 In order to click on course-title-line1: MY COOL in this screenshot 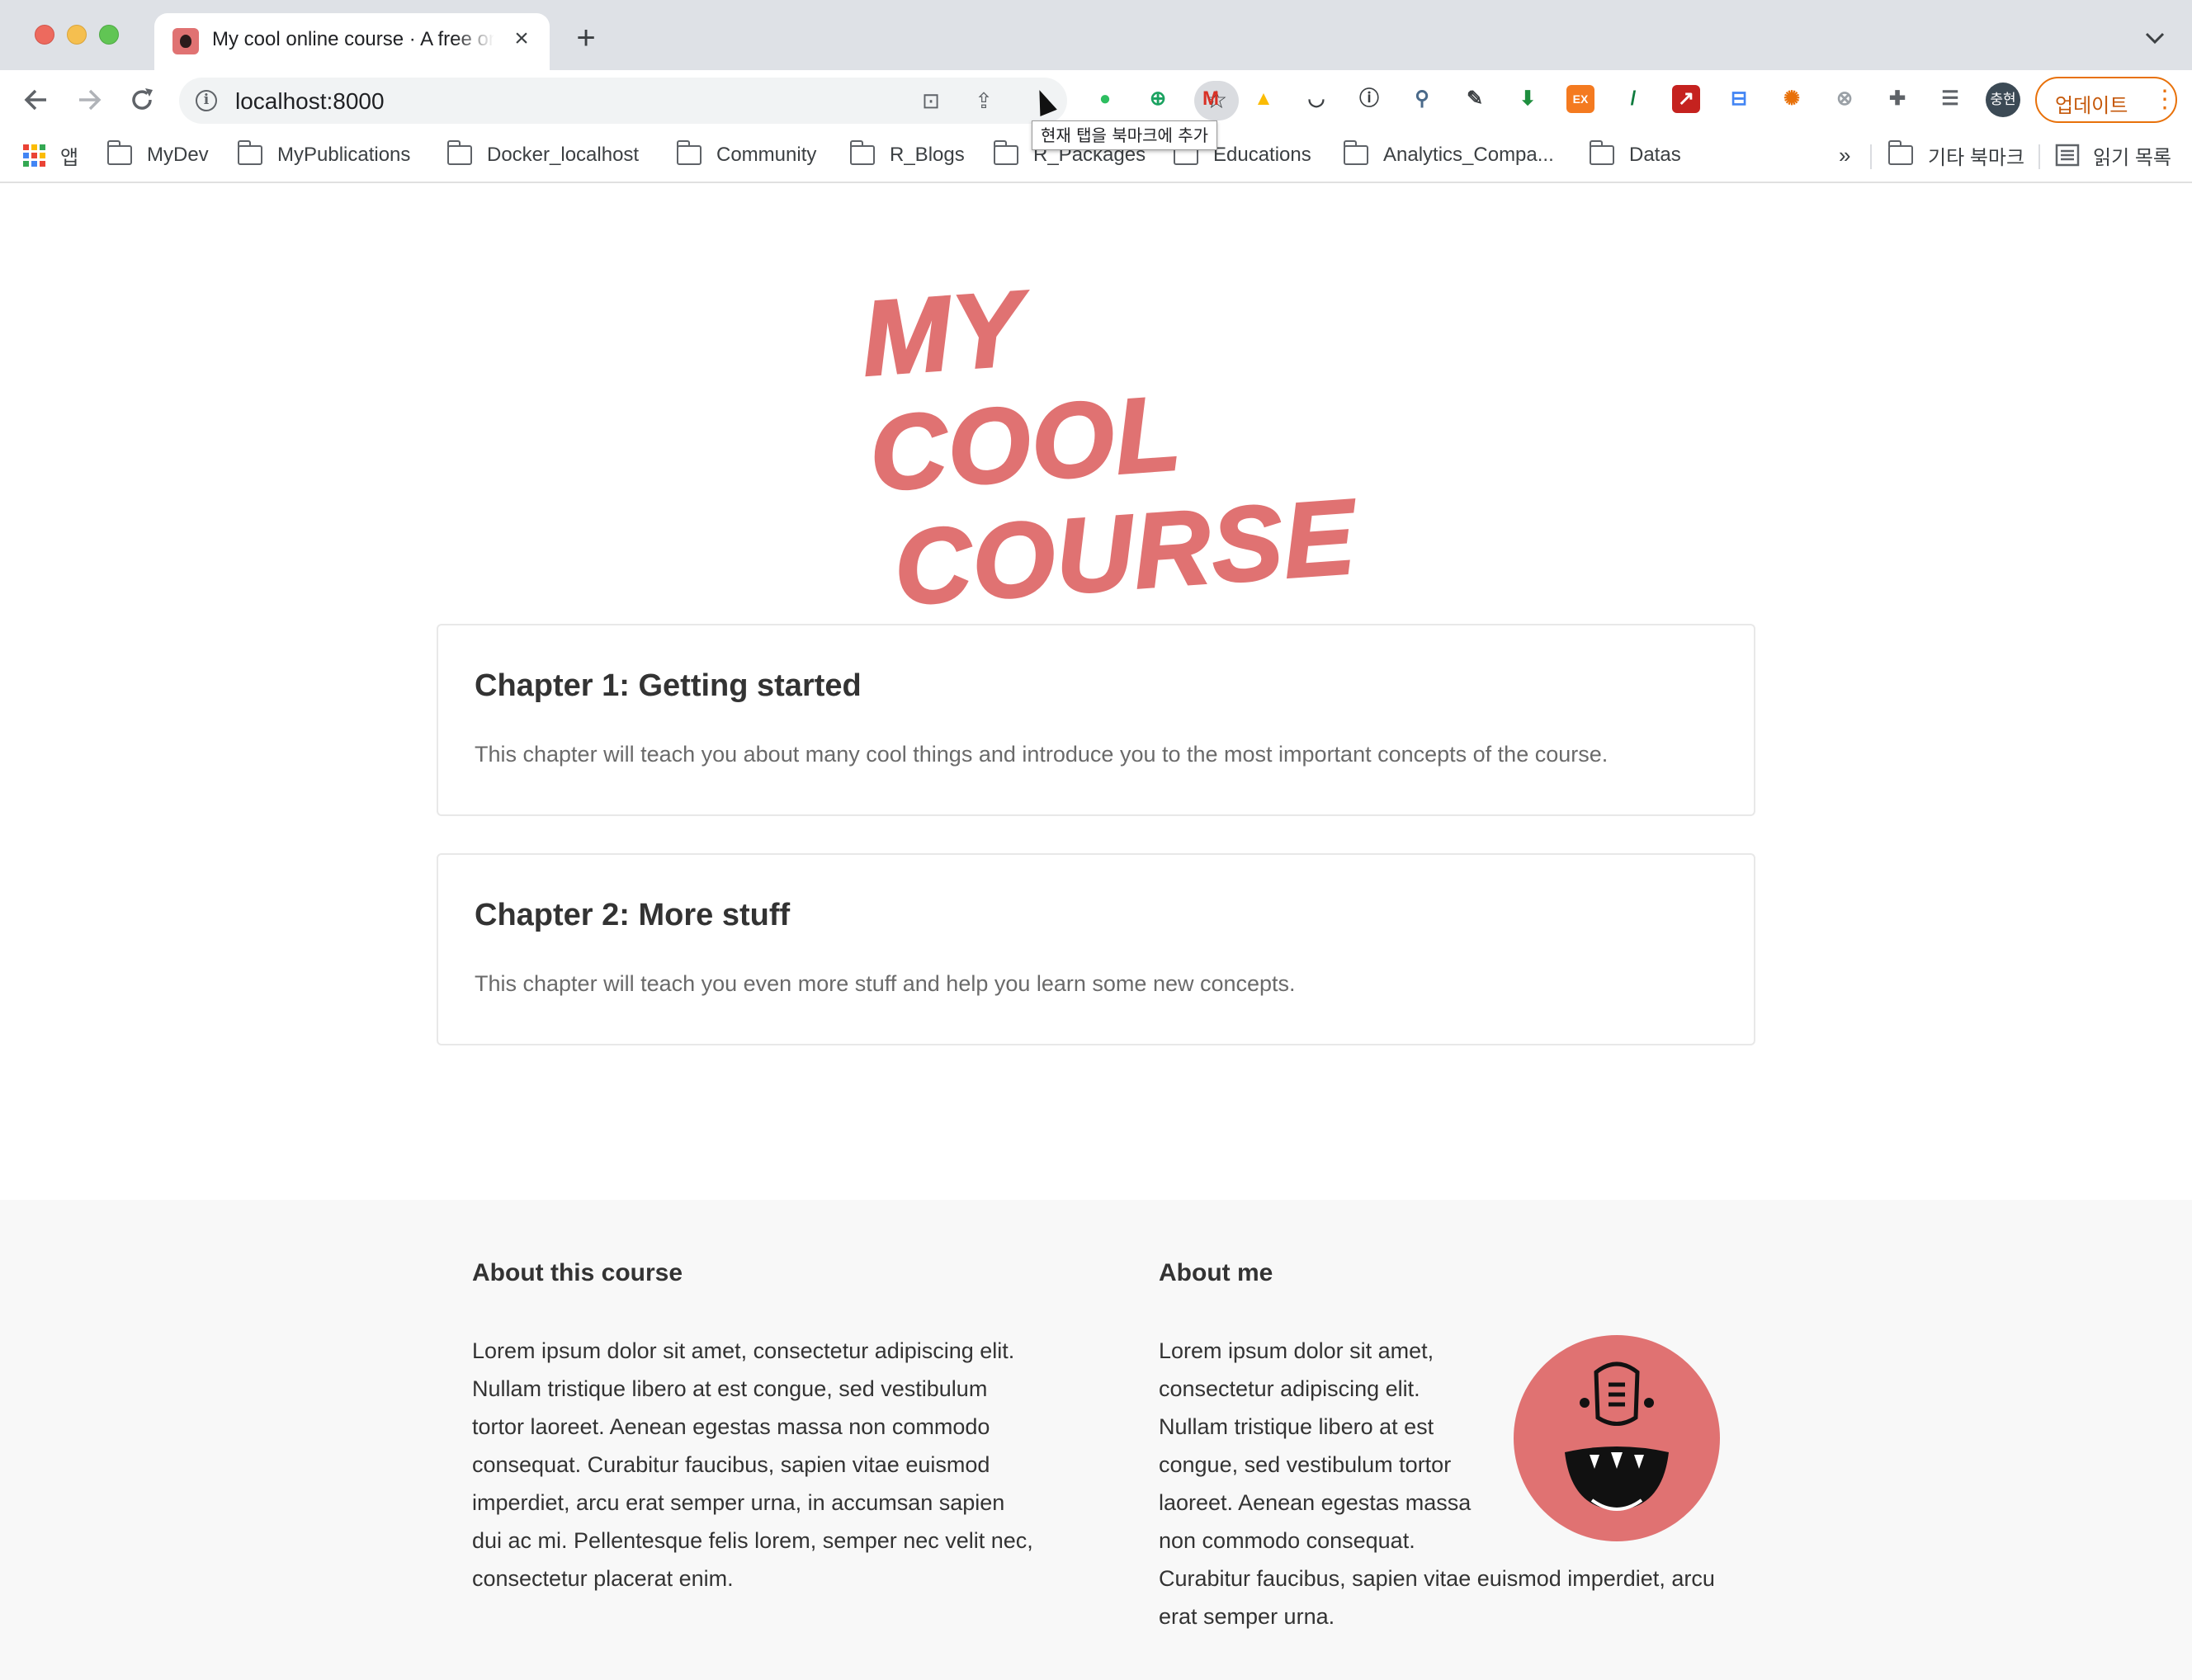, I will do `click(1022, 391)`.